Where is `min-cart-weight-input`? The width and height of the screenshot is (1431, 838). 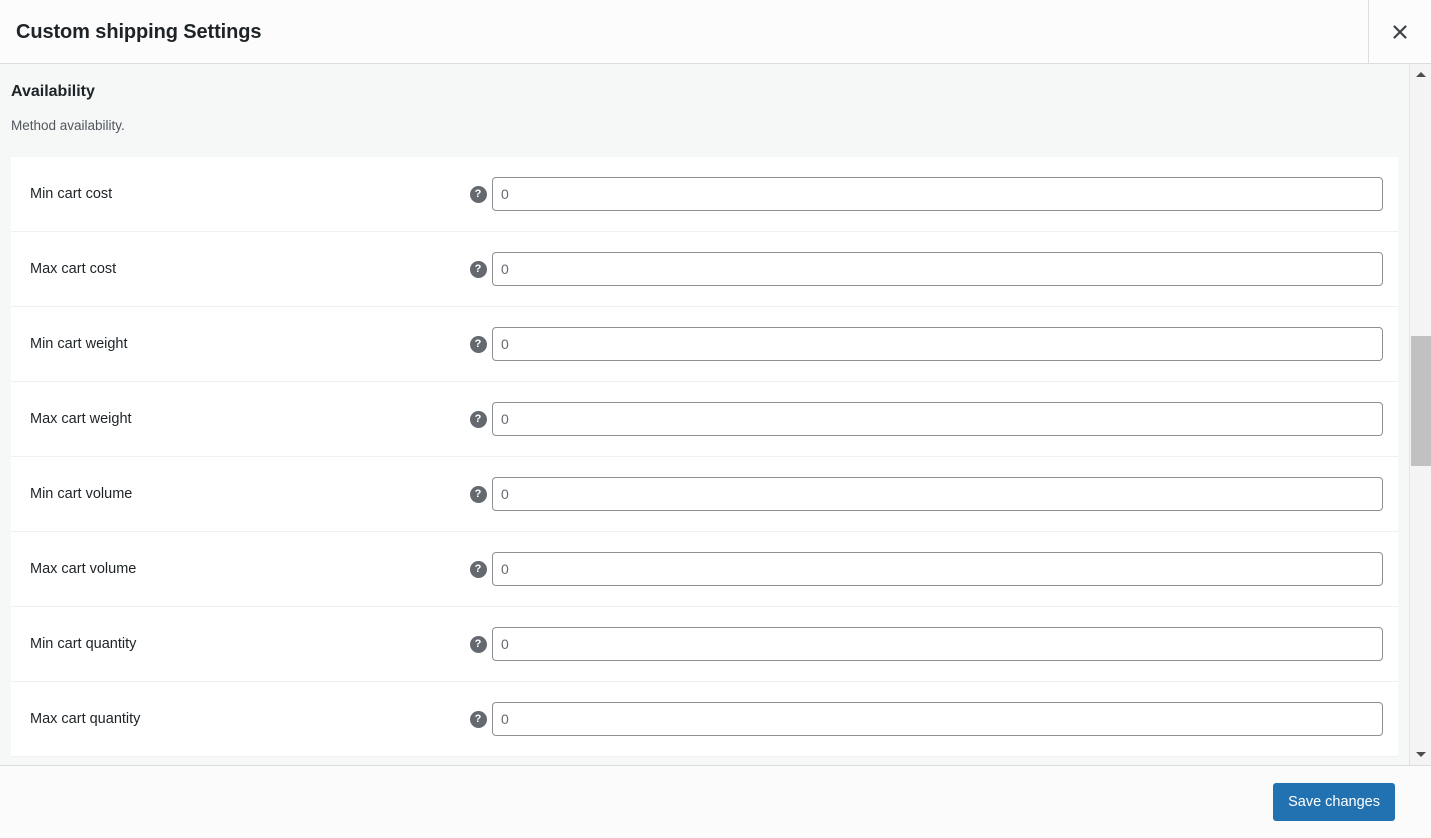 min-cart-weight-input is located at coordinates (937, 344).